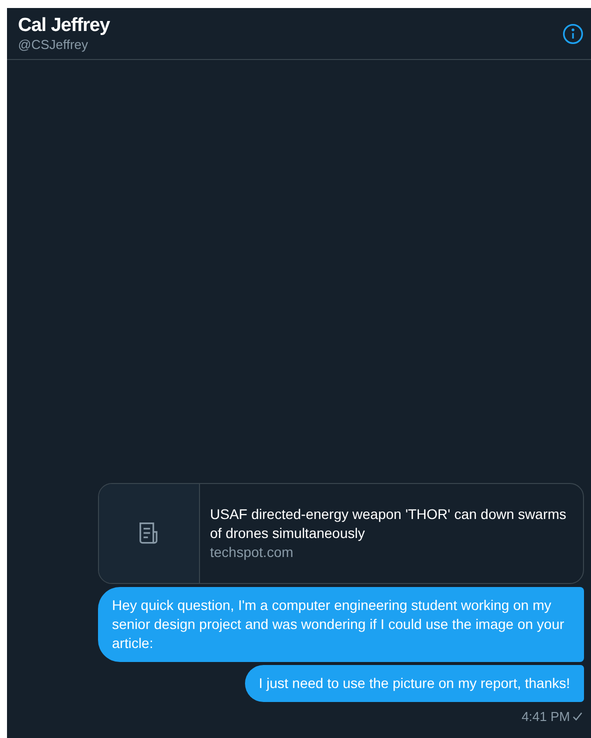 This screenshot has width=591, height=738. I want to click on message-bubble: Hey quick question, I'm a computer engineering student working on my senior design project and was wondering if I could use the image on your article:, so click(341, 624).